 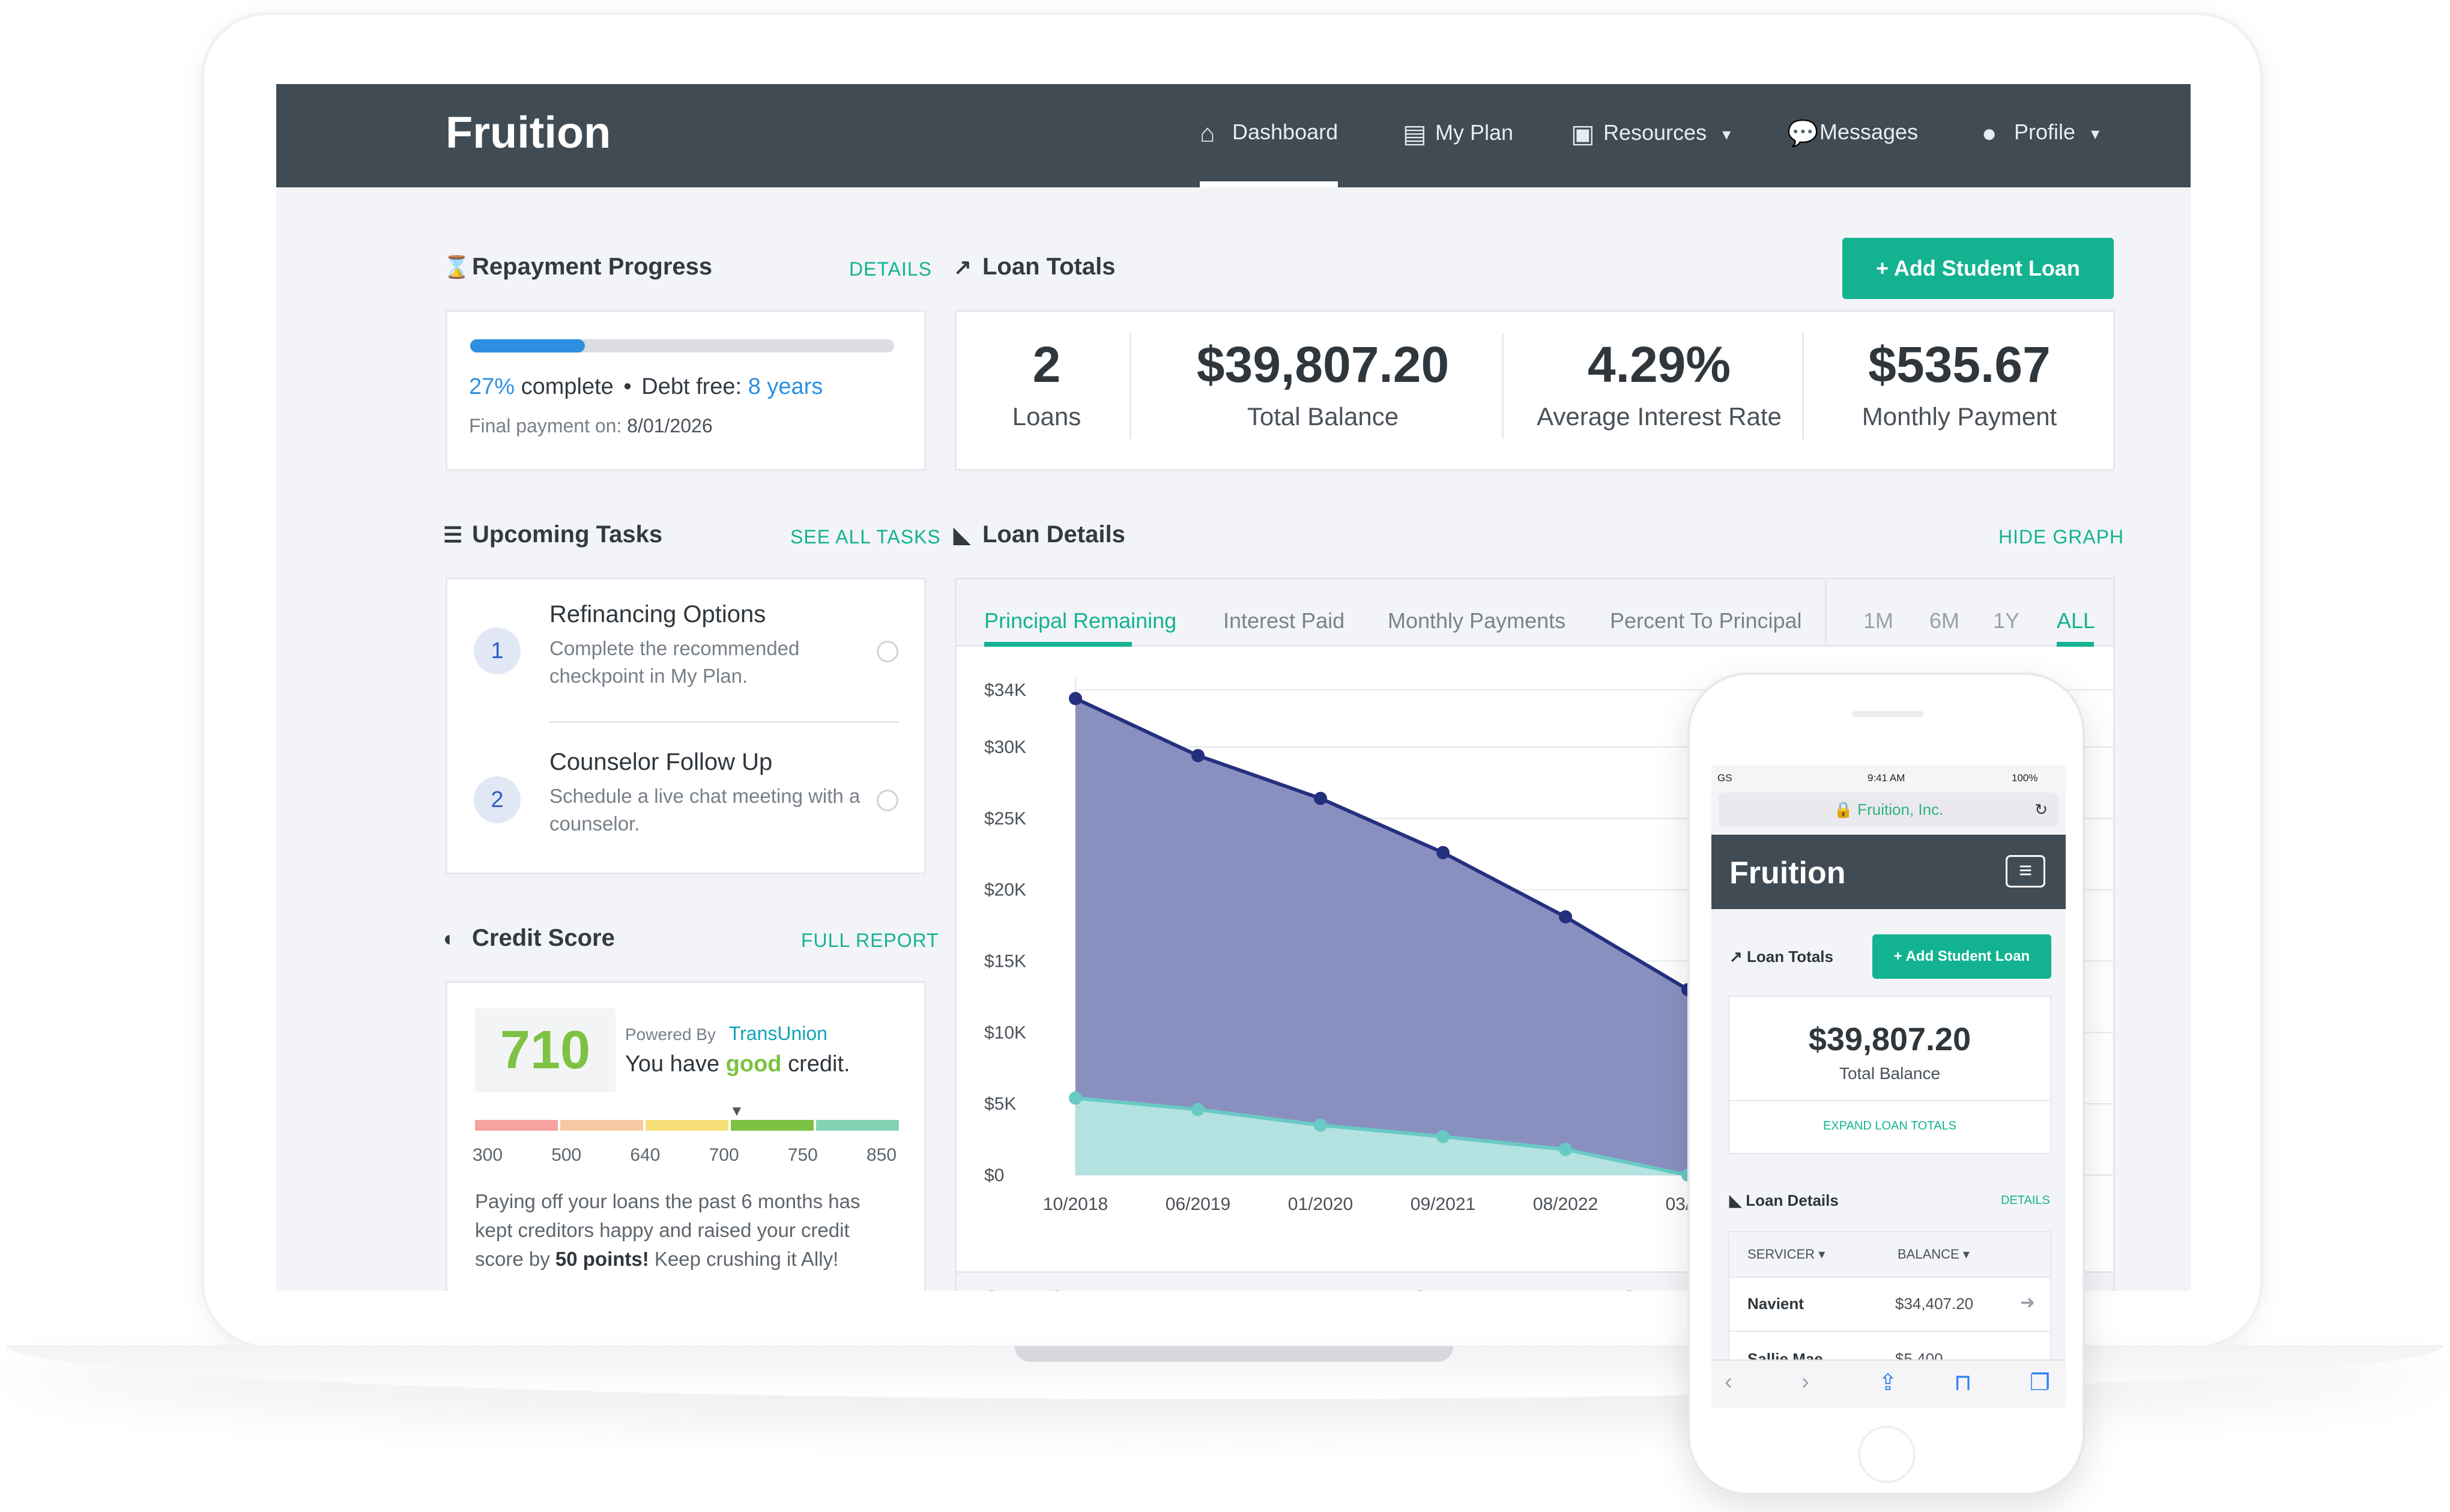 I want to click on credit-note-bold: 50 points!, so click(x=602, y=1259).